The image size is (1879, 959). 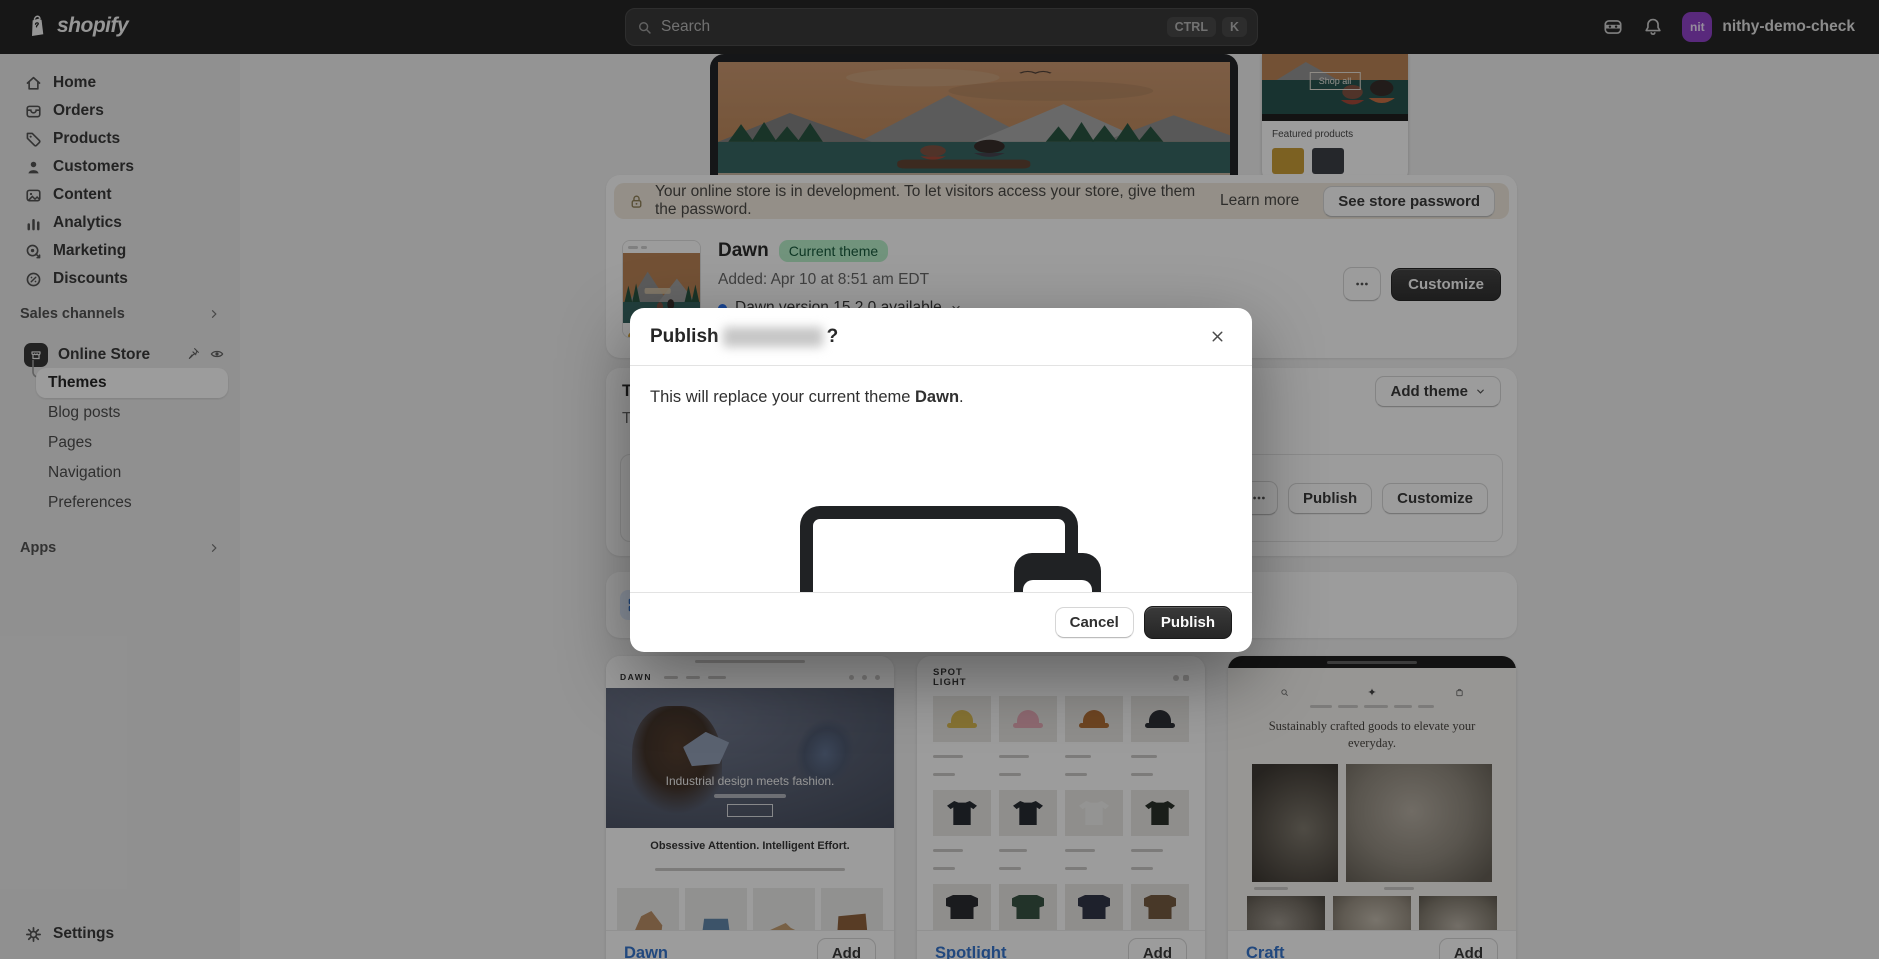 I want to click on phone-frame-illustration, so click(x=1057, y=572).